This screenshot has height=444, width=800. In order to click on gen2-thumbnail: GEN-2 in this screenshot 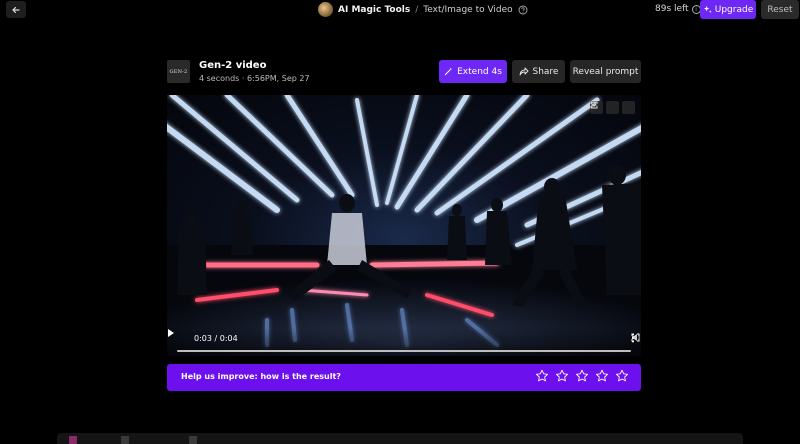, I will do `click(178, 71)`.